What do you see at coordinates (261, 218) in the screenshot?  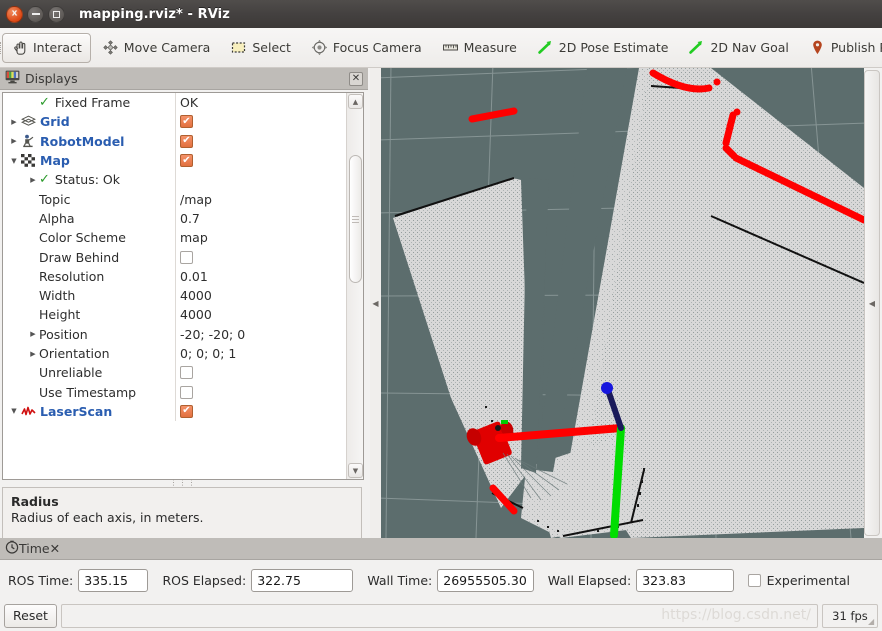 I see `display-row-value-cell: 0.7` at bounding box center [261, 218].